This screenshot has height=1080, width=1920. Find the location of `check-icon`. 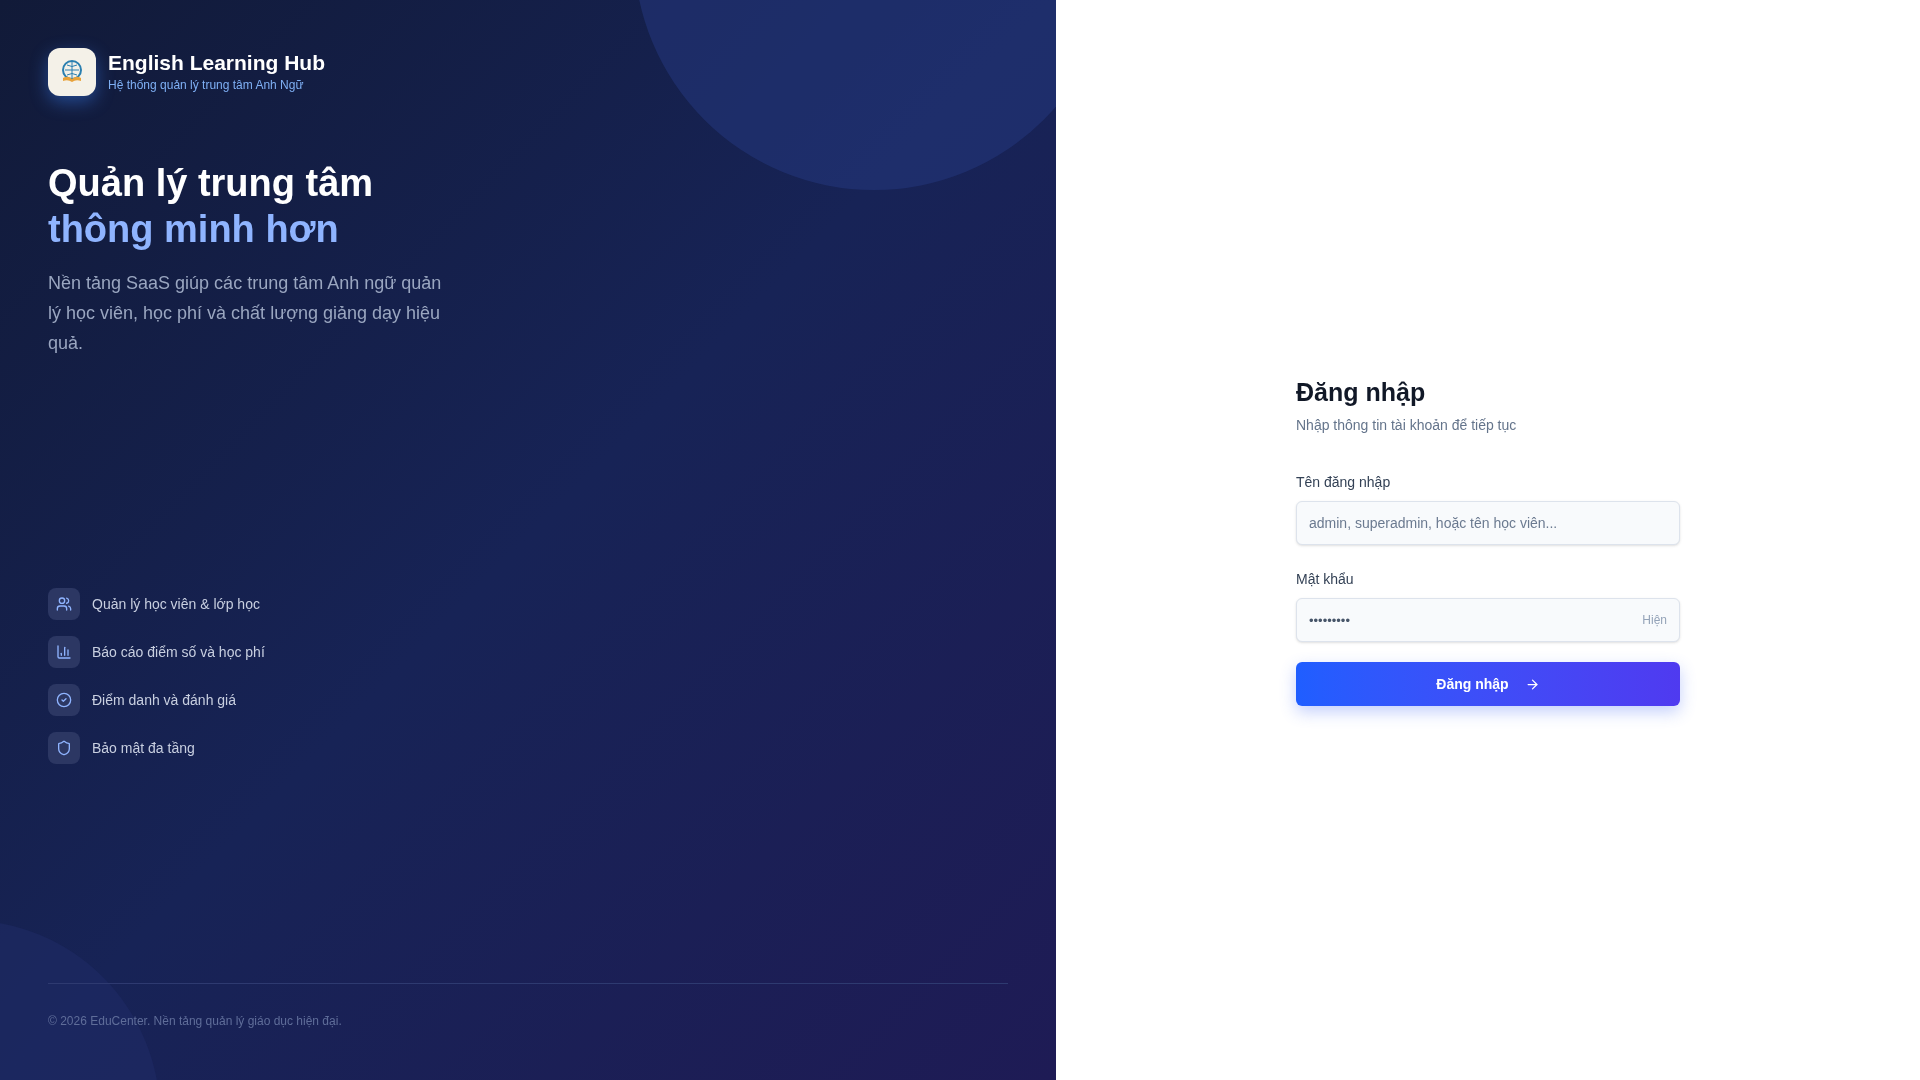

check-icon is located at coordinates (64, 700).